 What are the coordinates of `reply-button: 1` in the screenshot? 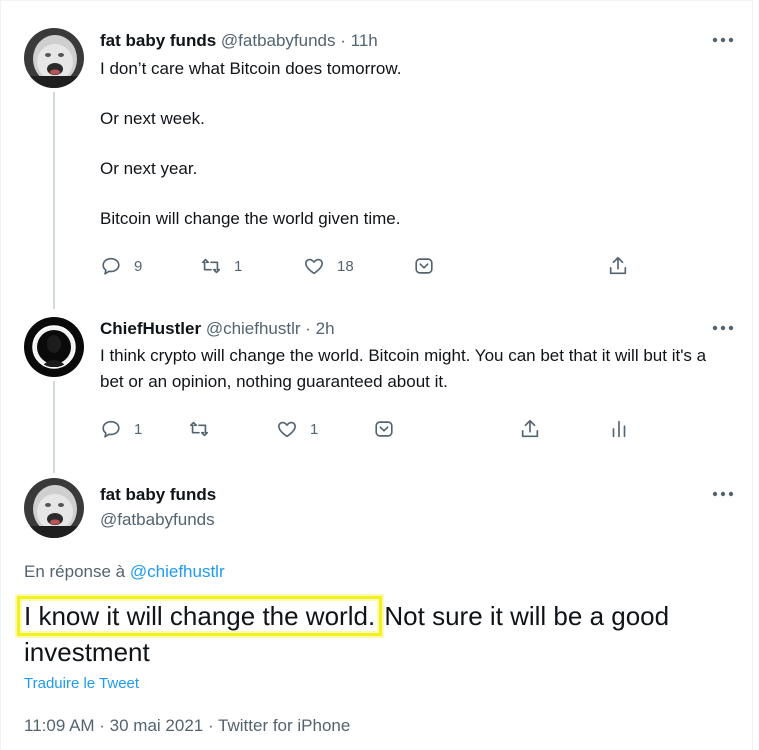 It's located at (121, 429).